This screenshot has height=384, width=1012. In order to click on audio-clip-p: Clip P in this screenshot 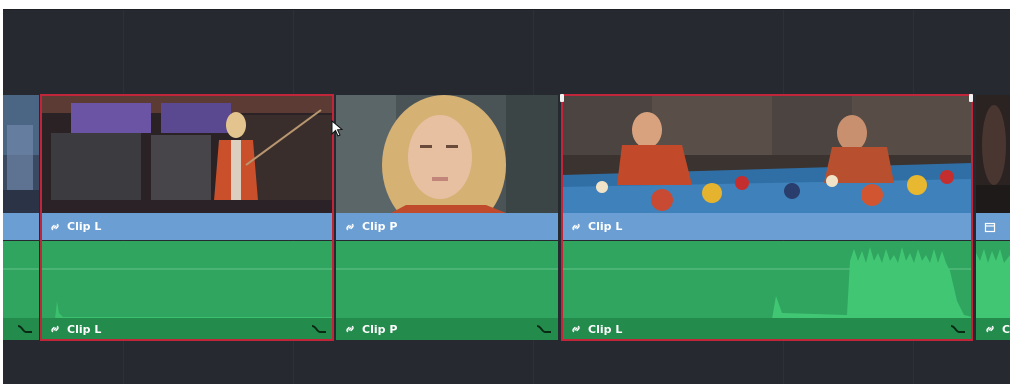, I will do `click(447, 290)`.